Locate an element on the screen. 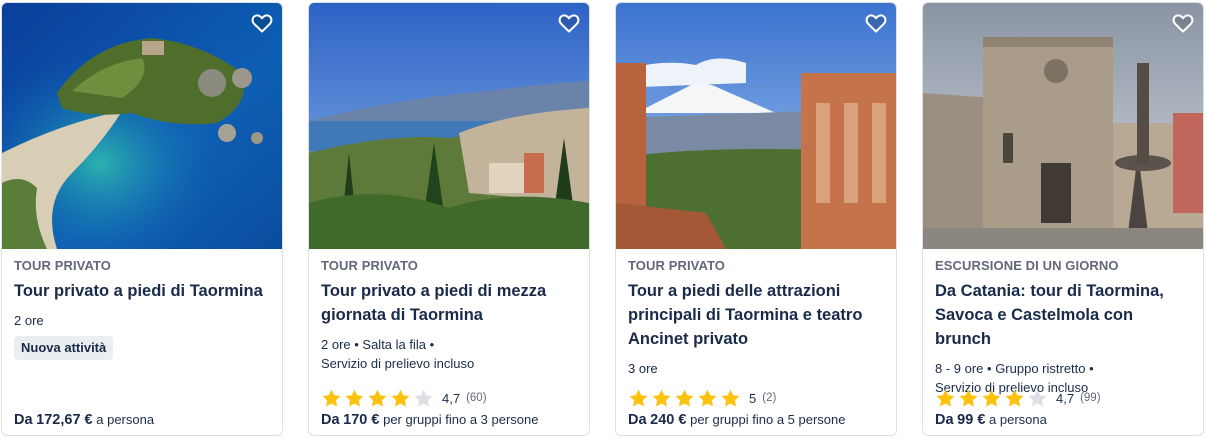 The image size is (1207, 439). activity-rating: 4,7 (99) is located at coordinates (1018, 398).